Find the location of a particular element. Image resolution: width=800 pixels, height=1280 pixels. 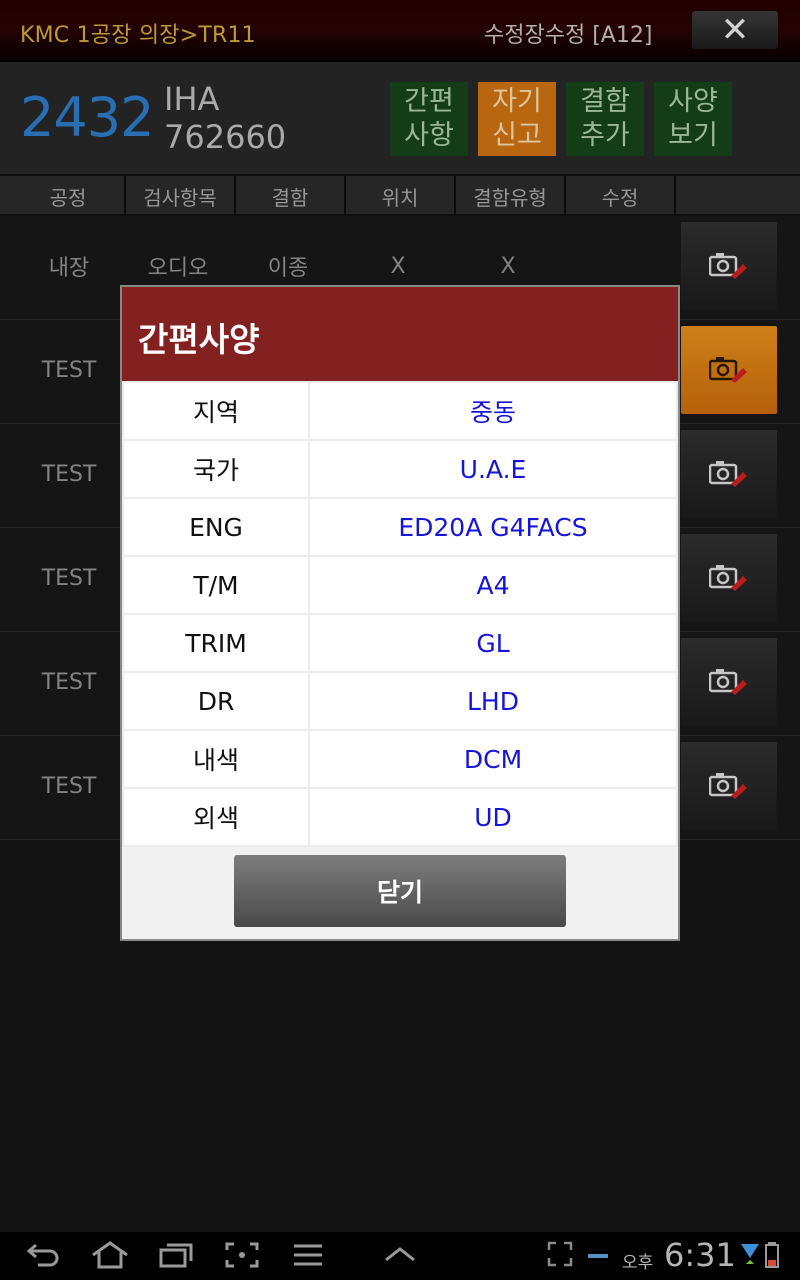

dialog-title: 간편사양 is located at coordinates (199, 339).